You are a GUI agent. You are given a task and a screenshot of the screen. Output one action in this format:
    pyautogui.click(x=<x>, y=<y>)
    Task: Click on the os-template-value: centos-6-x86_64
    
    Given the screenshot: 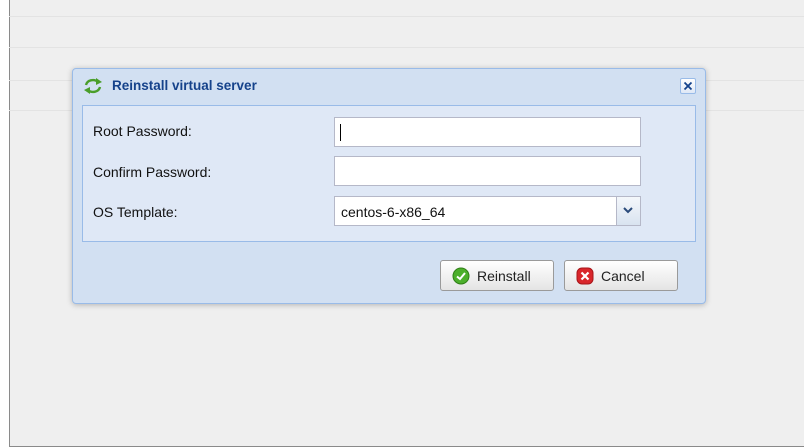 What is the action you would take?
    pyautogui.click(x=393, y=212)
    